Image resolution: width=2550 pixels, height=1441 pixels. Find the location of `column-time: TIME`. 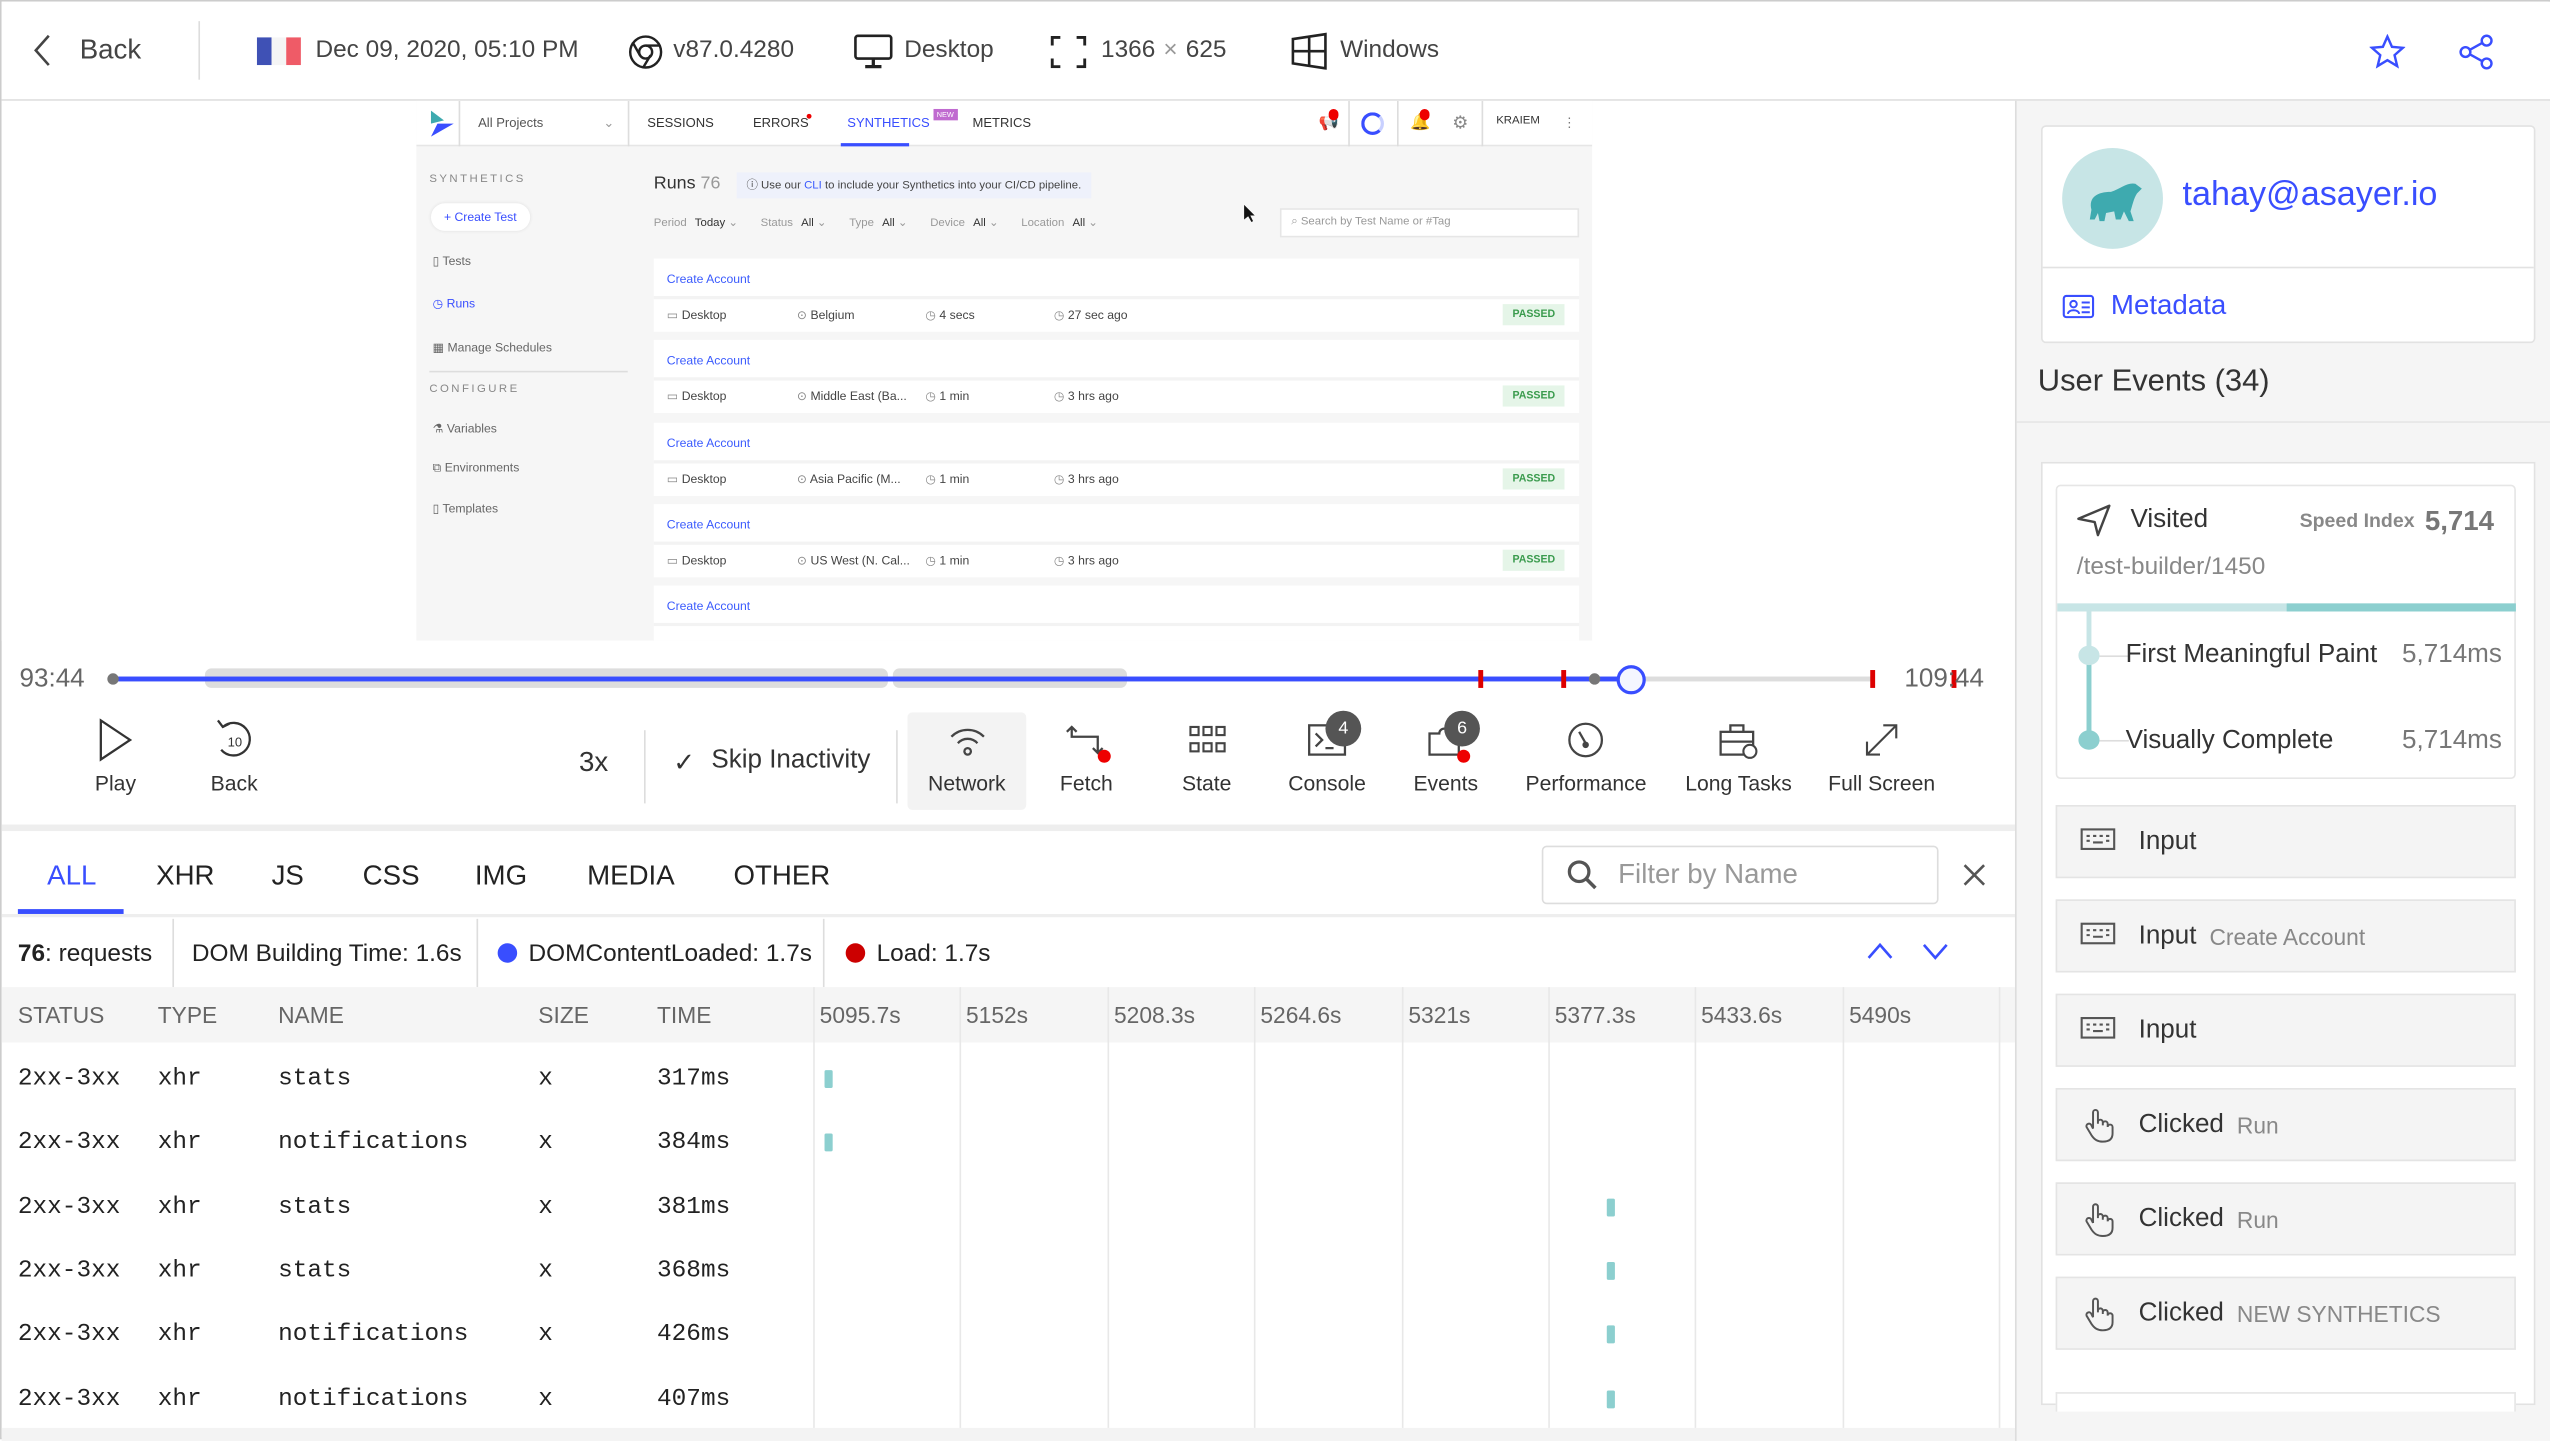

column-time: TIME is located at coordinates (684, 1015).